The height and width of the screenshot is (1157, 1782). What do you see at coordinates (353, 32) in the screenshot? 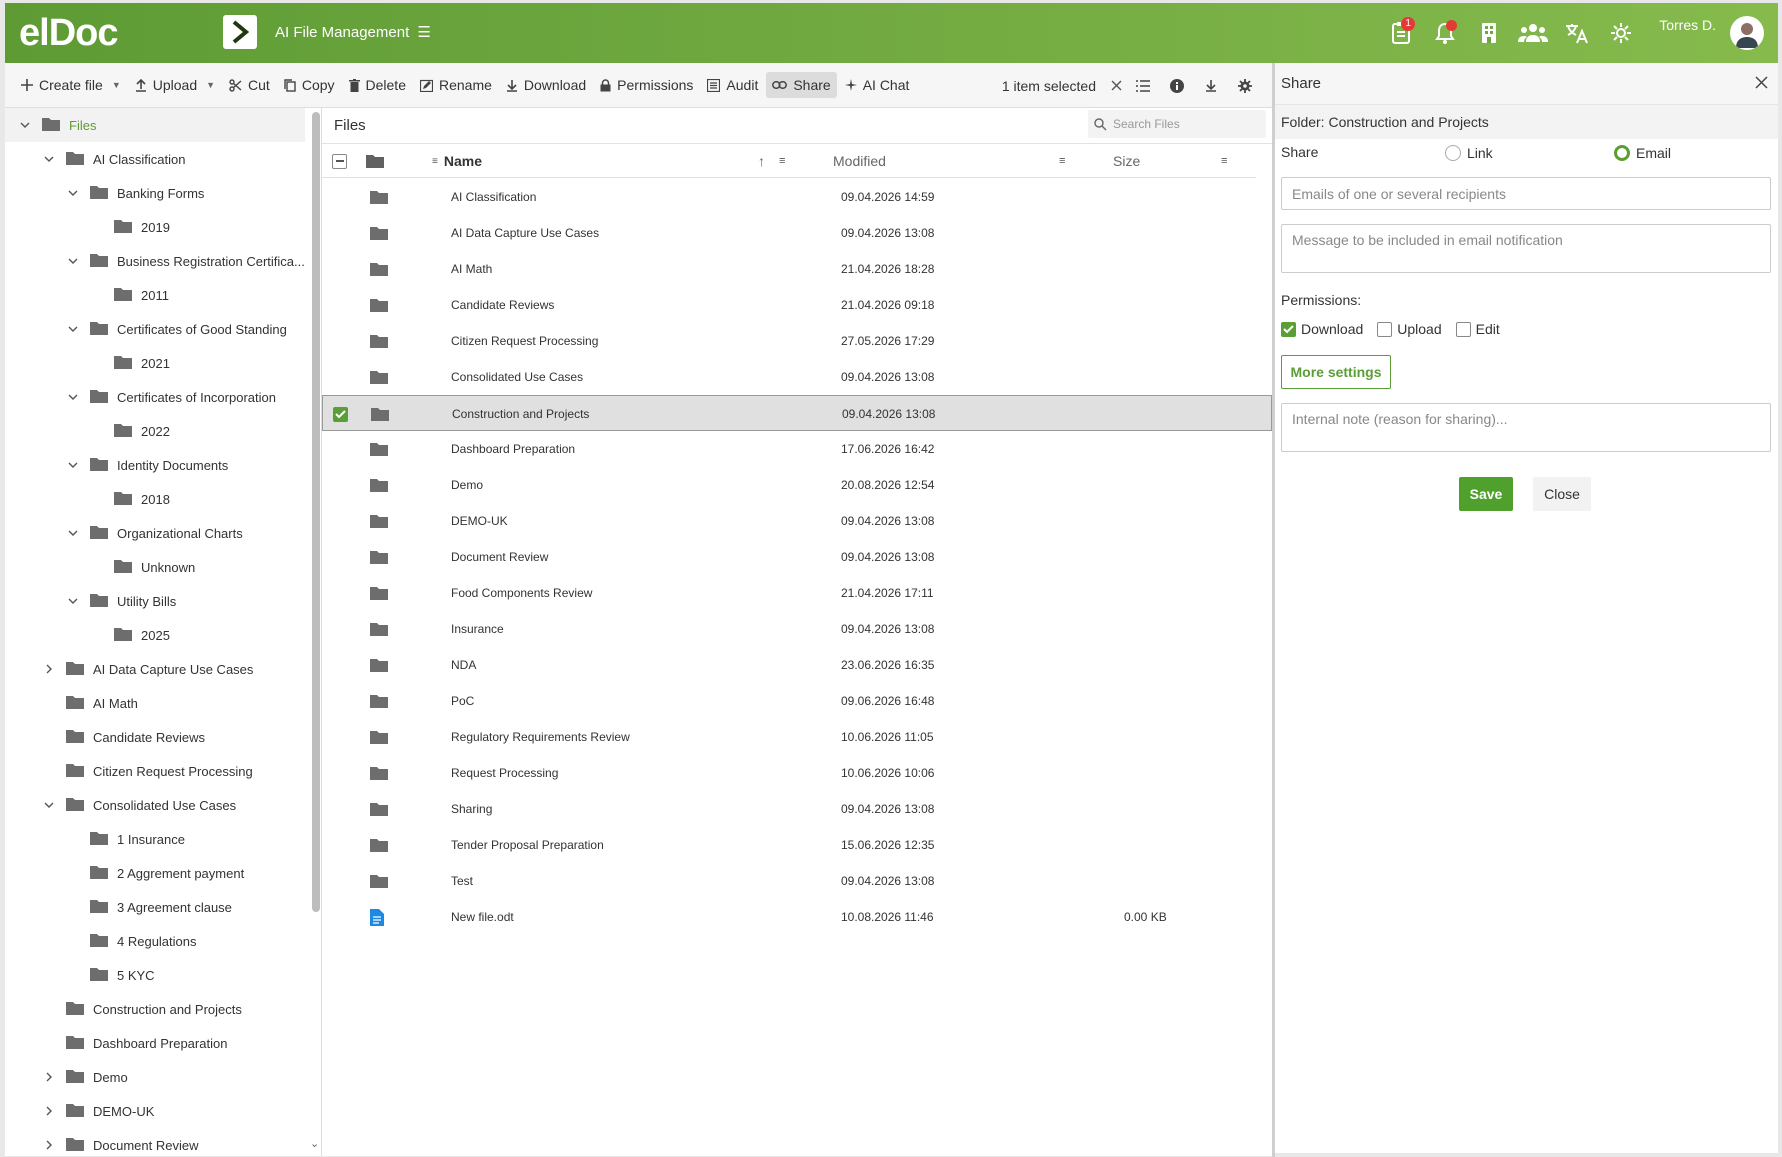
I see `app-title: AI File Management ☰` at bounding box center [353, 32].